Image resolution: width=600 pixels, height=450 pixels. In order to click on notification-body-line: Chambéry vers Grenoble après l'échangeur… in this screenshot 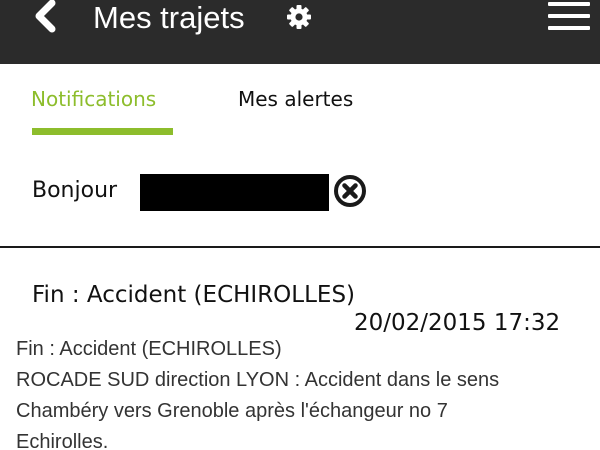, I will do `click(232, 411)`.